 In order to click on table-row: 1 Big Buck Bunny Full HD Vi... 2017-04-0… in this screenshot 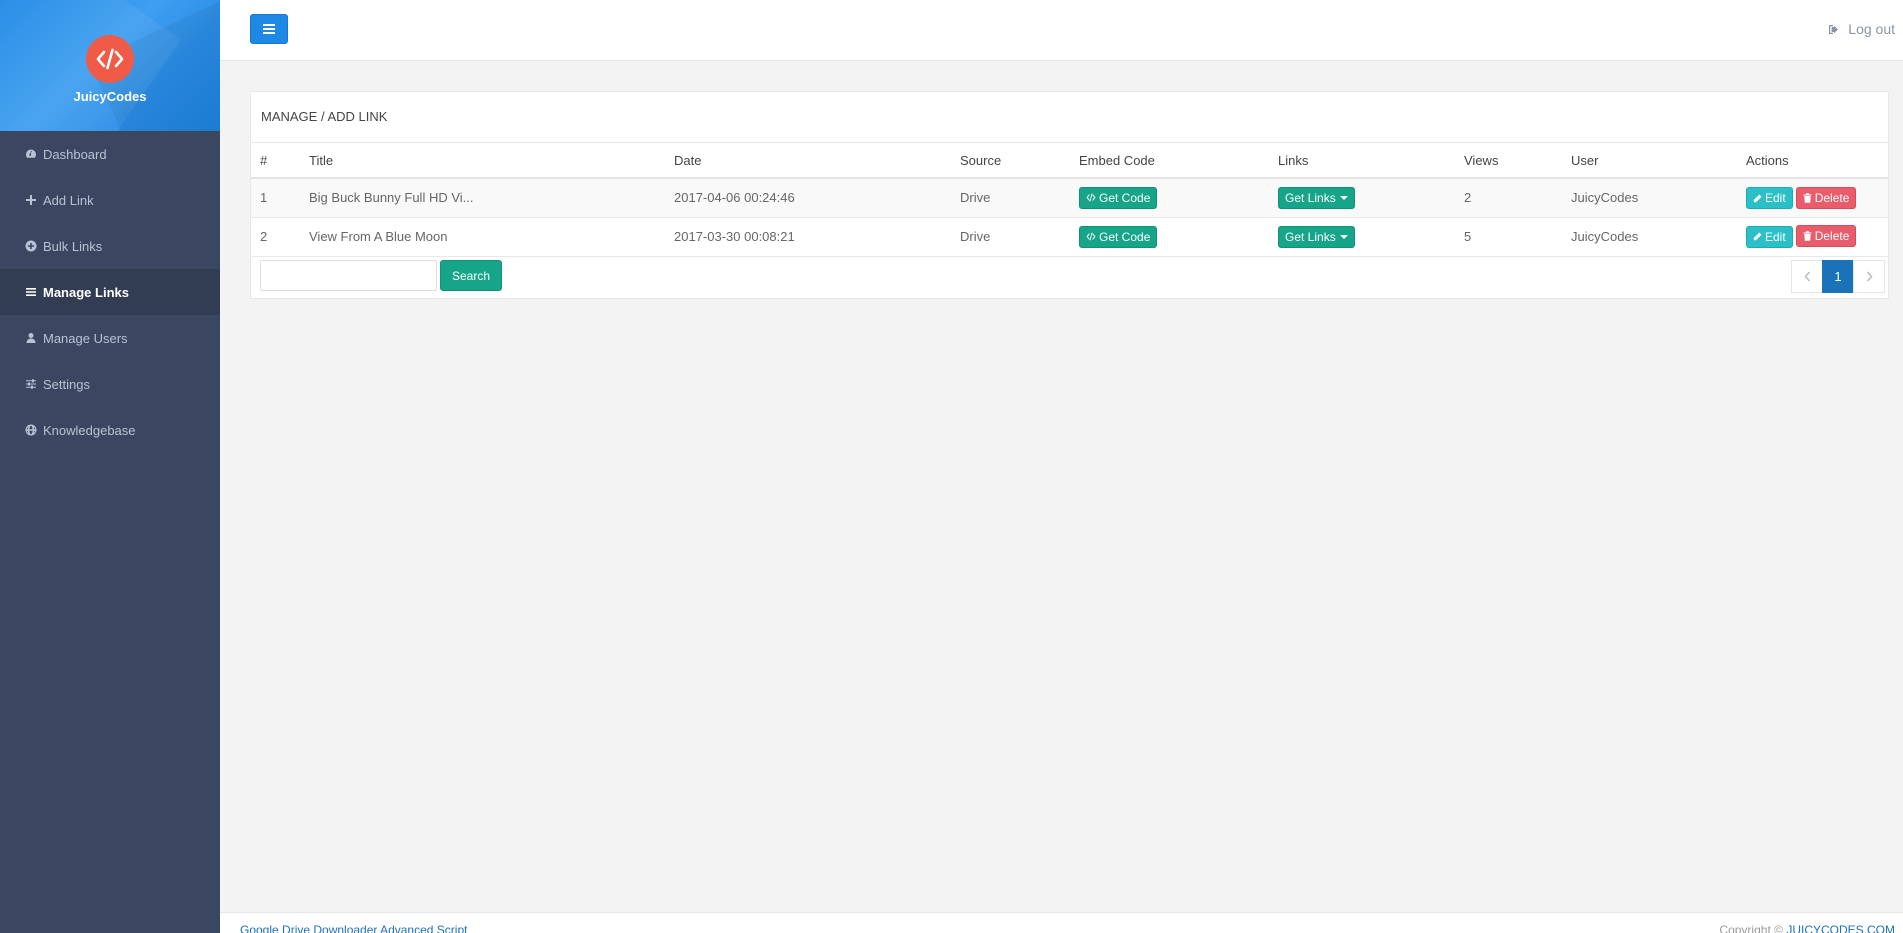, I will do `click(1069, 198)`.